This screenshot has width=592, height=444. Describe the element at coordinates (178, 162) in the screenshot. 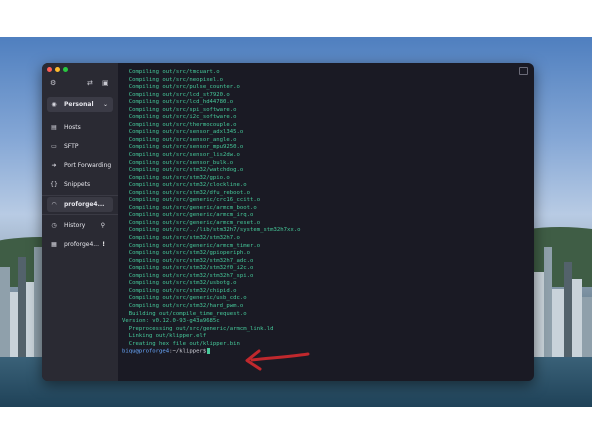

I see `terminal-line: Compiling out/src/sensor_bulk.o` at that location.